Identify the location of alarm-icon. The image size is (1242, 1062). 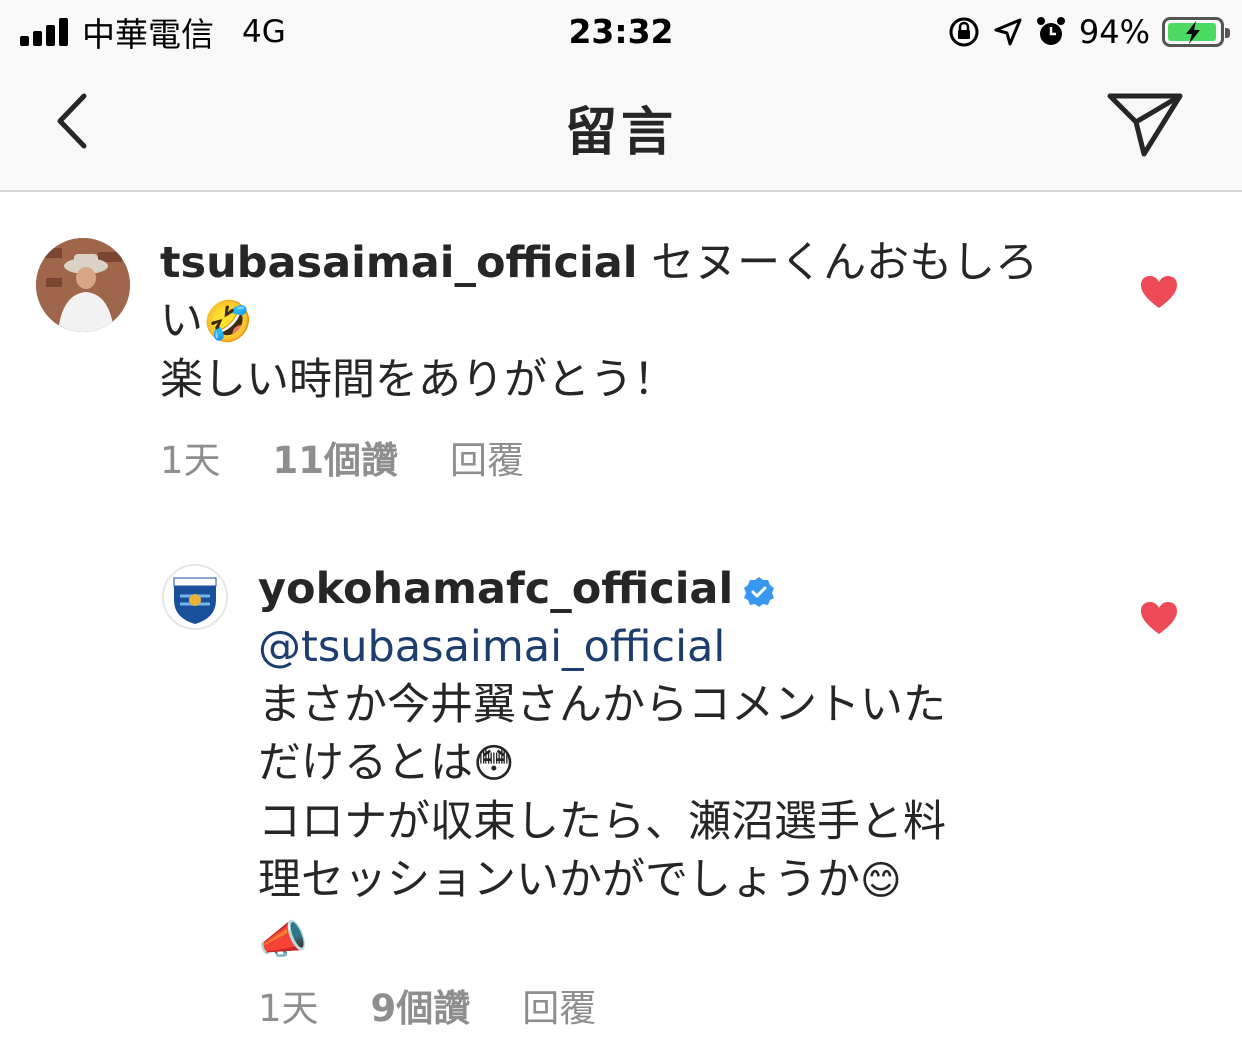
(1050, 31).